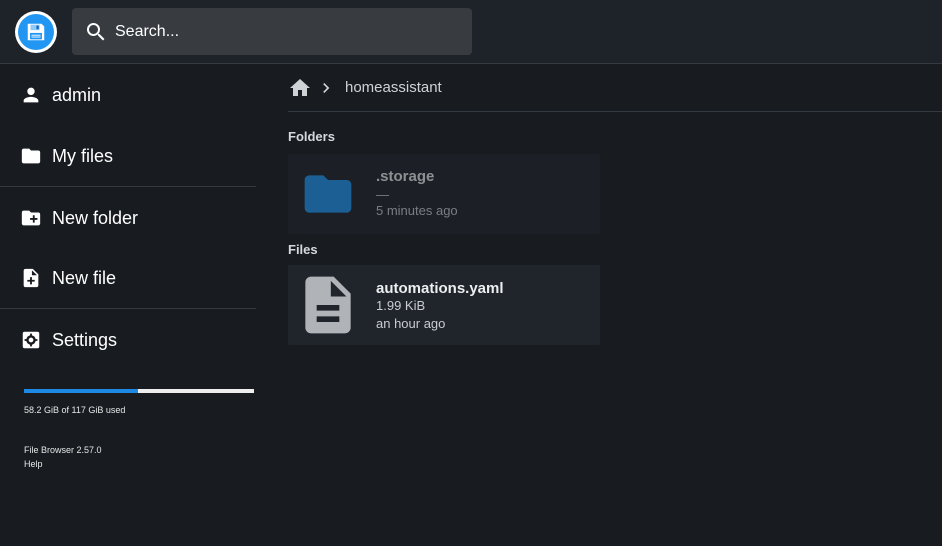  Describe the element at coordinates (128, 156) in the screenshot. I see `sidebar-item-my-files: My files` at that location.